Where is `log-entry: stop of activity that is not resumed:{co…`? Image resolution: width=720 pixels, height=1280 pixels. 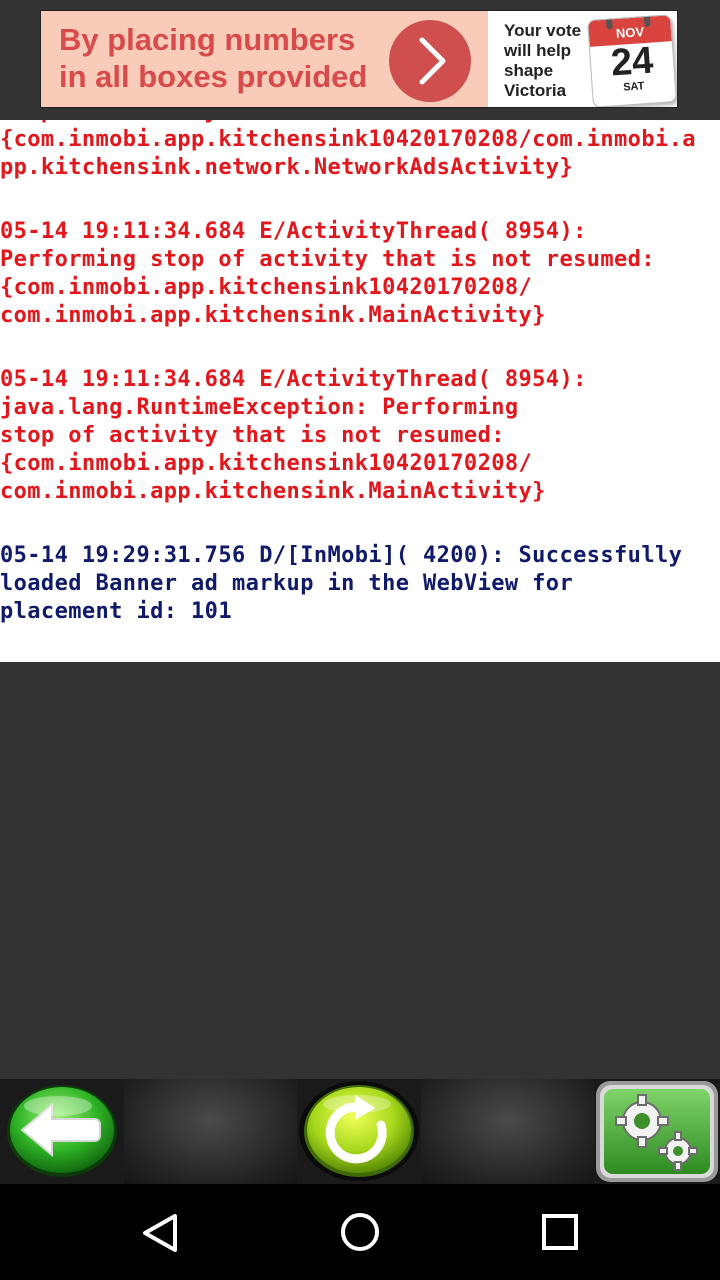
log-entry: stop of activity that is not resumed:{co… is located at coordinates (360, 151).